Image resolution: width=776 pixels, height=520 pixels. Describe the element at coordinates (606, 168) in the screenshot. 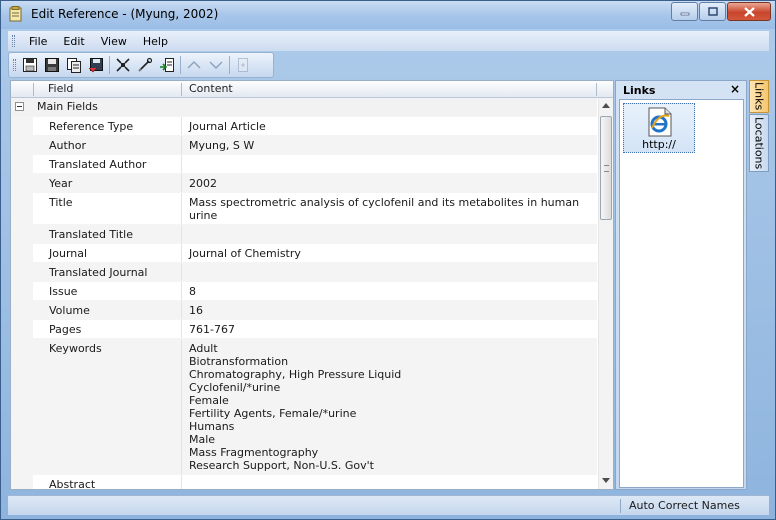

I see `scroll-thumb` at that location.